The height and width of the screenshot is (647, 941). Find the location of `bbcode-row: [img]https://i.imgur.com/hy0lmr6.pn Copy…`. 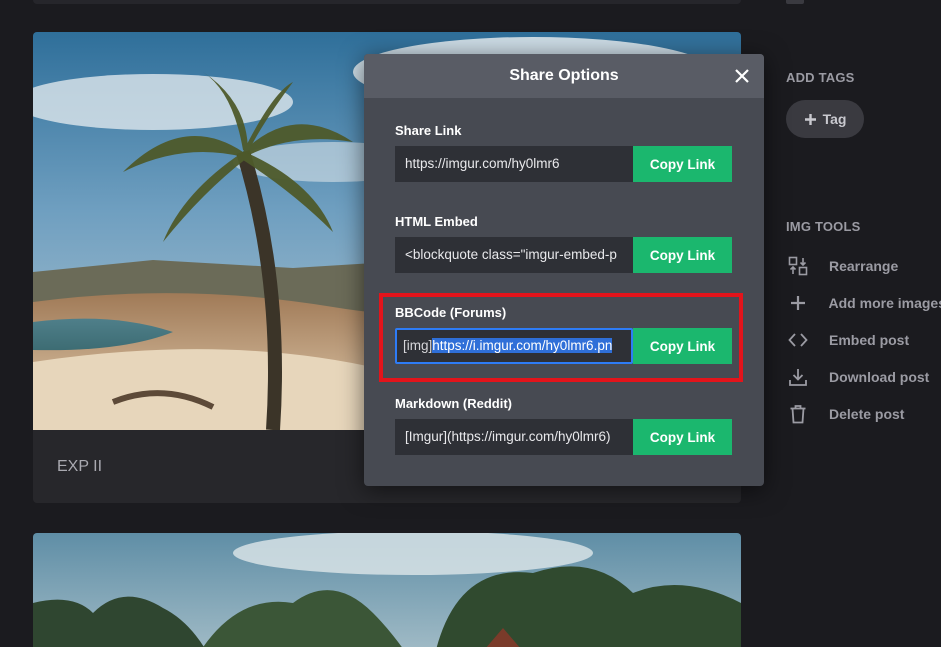

bbcode-row: [img]https://i.imgur.com/hy0lmr6.pn Copy… is located at coordinates (563, 346).